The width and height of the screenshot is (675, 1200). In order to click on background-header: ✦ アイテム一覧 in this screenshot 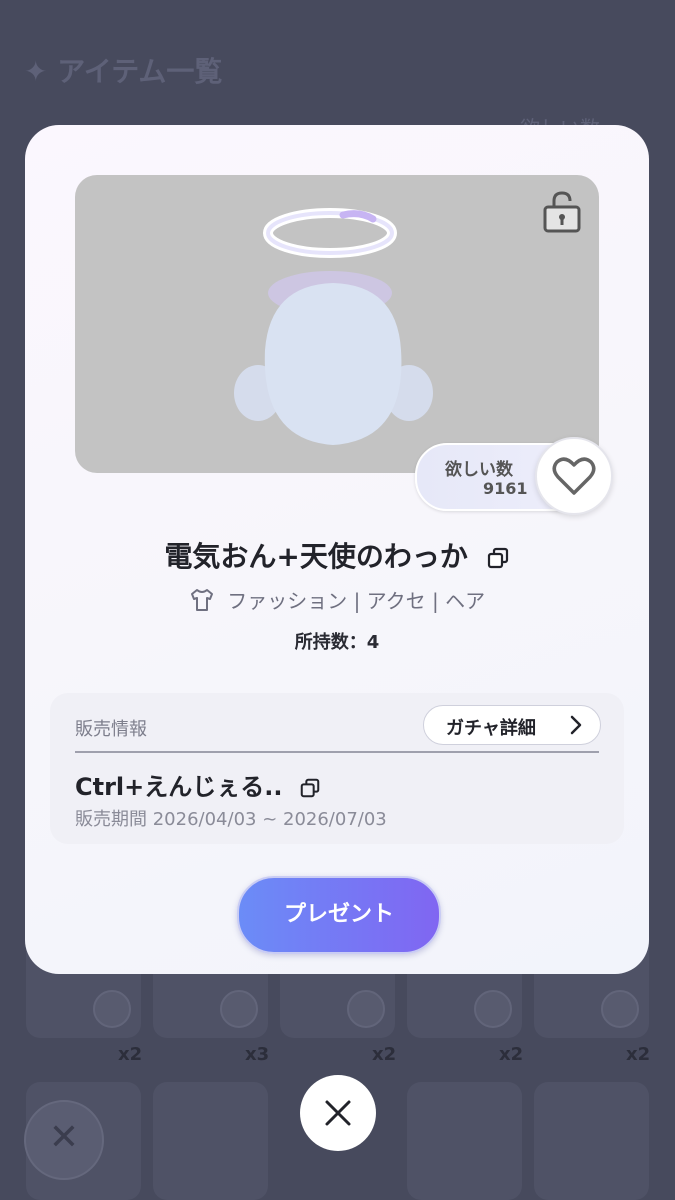, I will do `click(123, 71)`.